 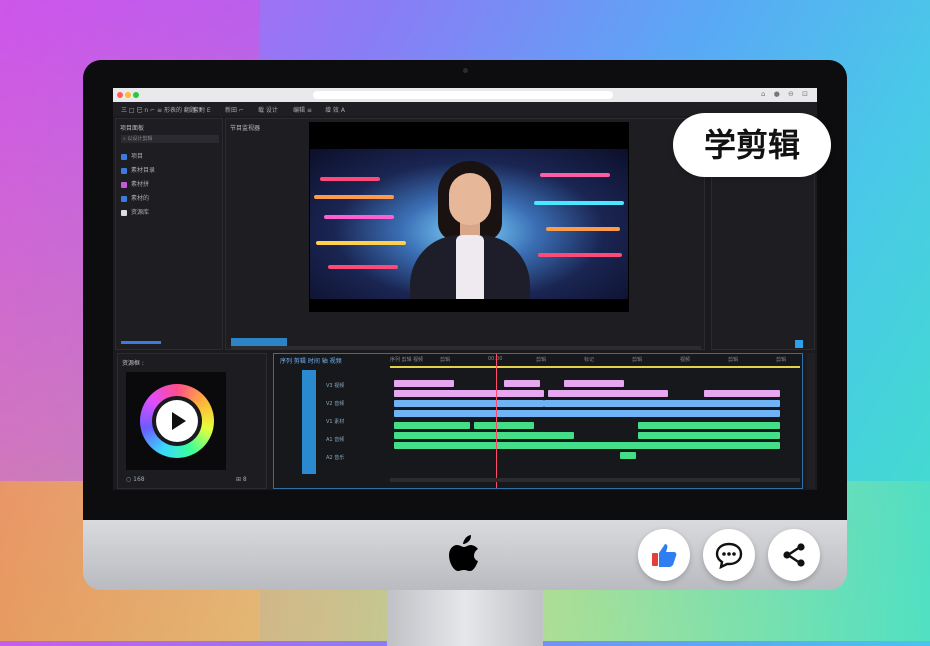 I want to click on grid-view-icon: ⊞ 8, so click(x=241, y=479).